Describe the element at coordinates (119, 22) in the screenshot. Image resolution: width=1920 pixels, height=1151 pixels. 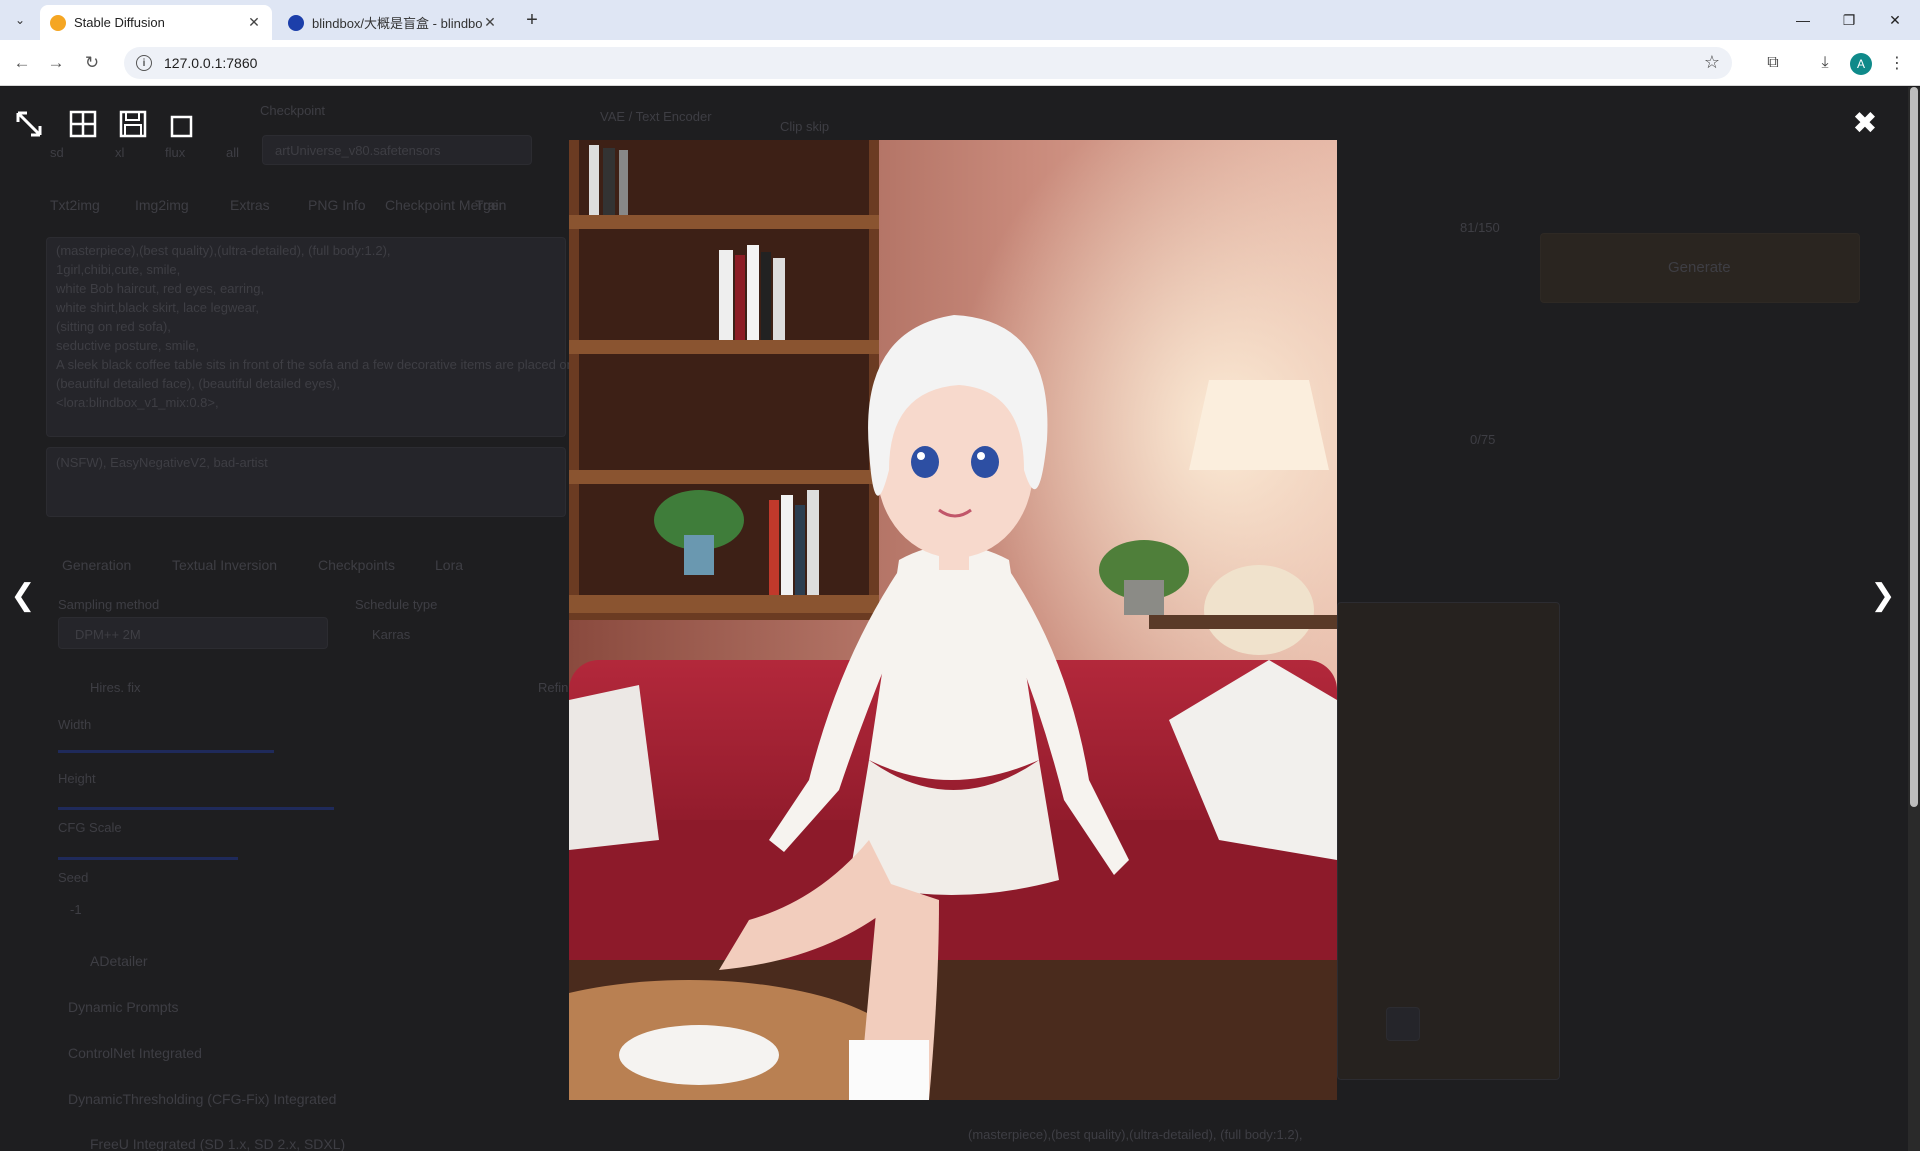
I see `tab-title: Stable Diffusion` at that location.